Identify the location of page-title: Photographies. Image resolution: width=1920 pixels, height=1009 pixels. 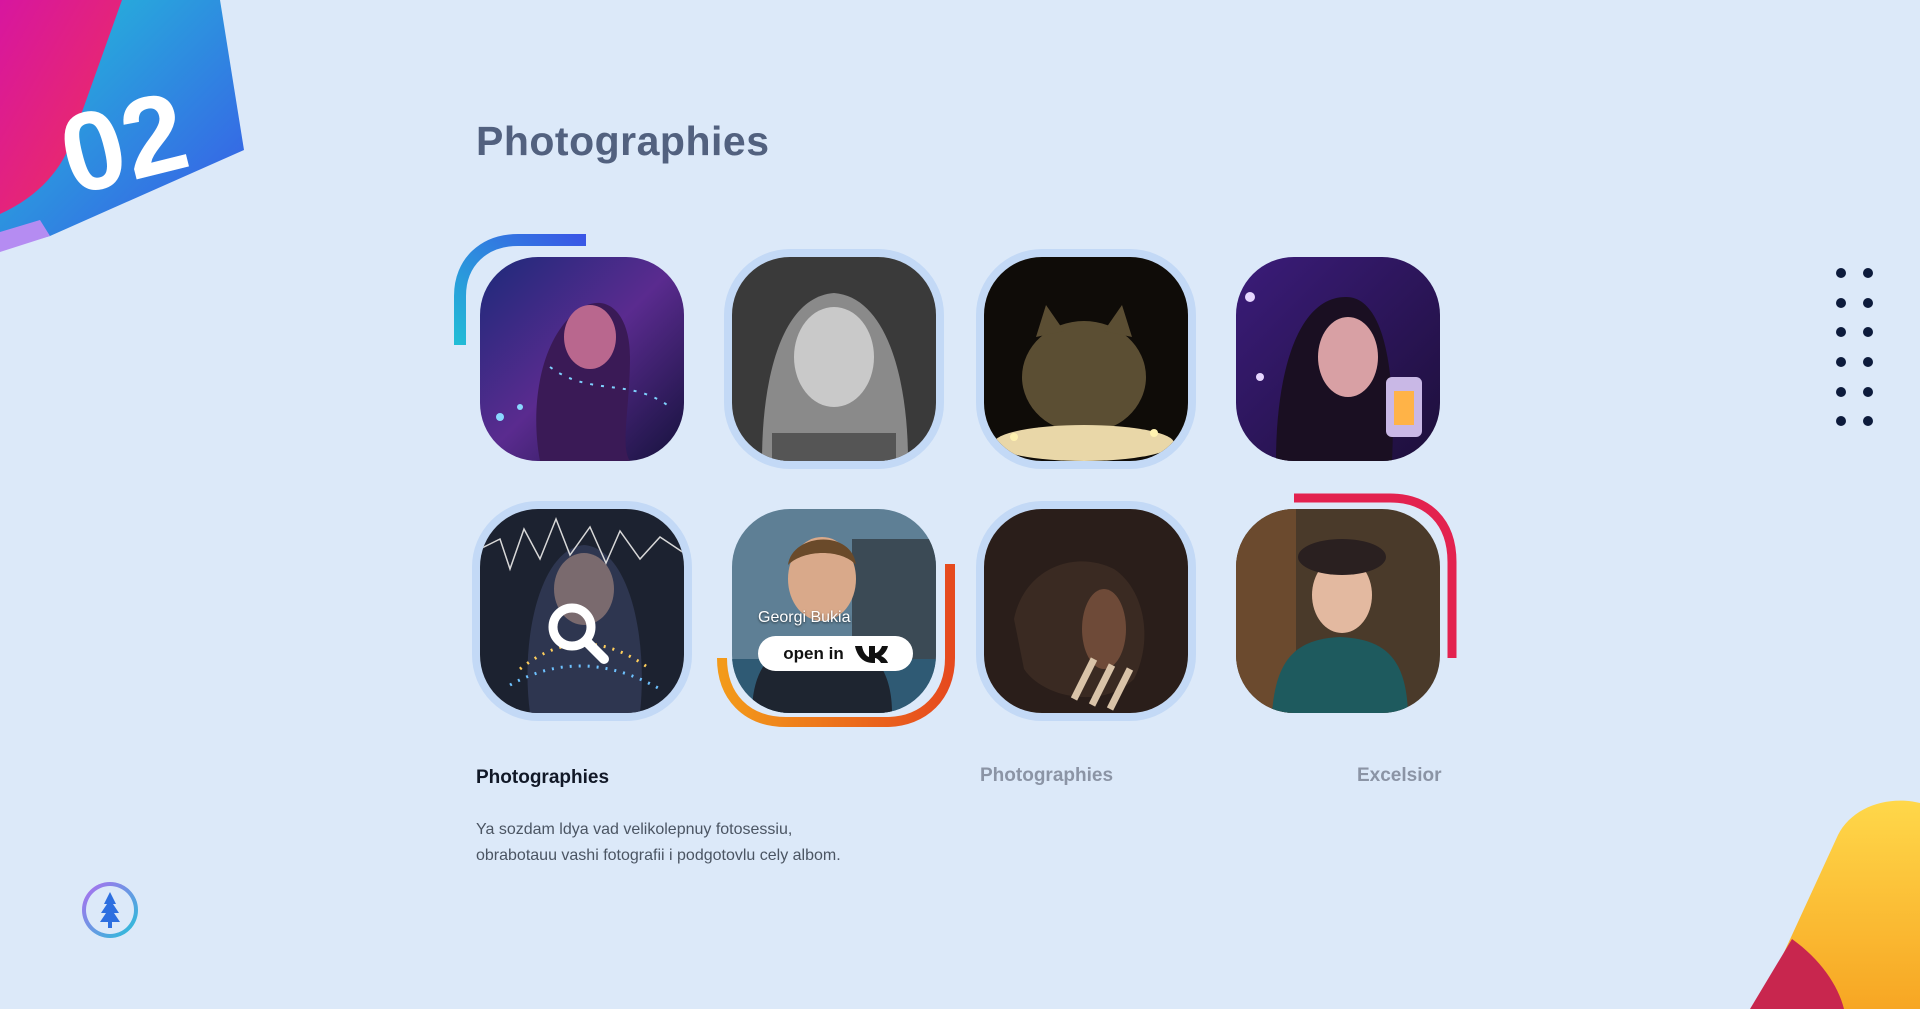
(623, 141).